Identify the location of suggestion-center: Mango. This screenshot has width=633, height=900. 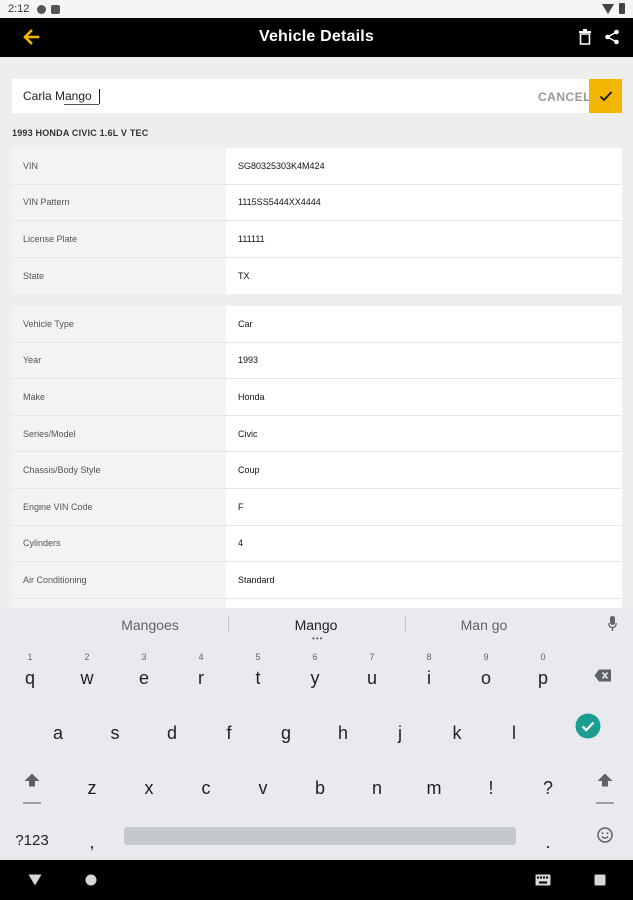
(316, 625).